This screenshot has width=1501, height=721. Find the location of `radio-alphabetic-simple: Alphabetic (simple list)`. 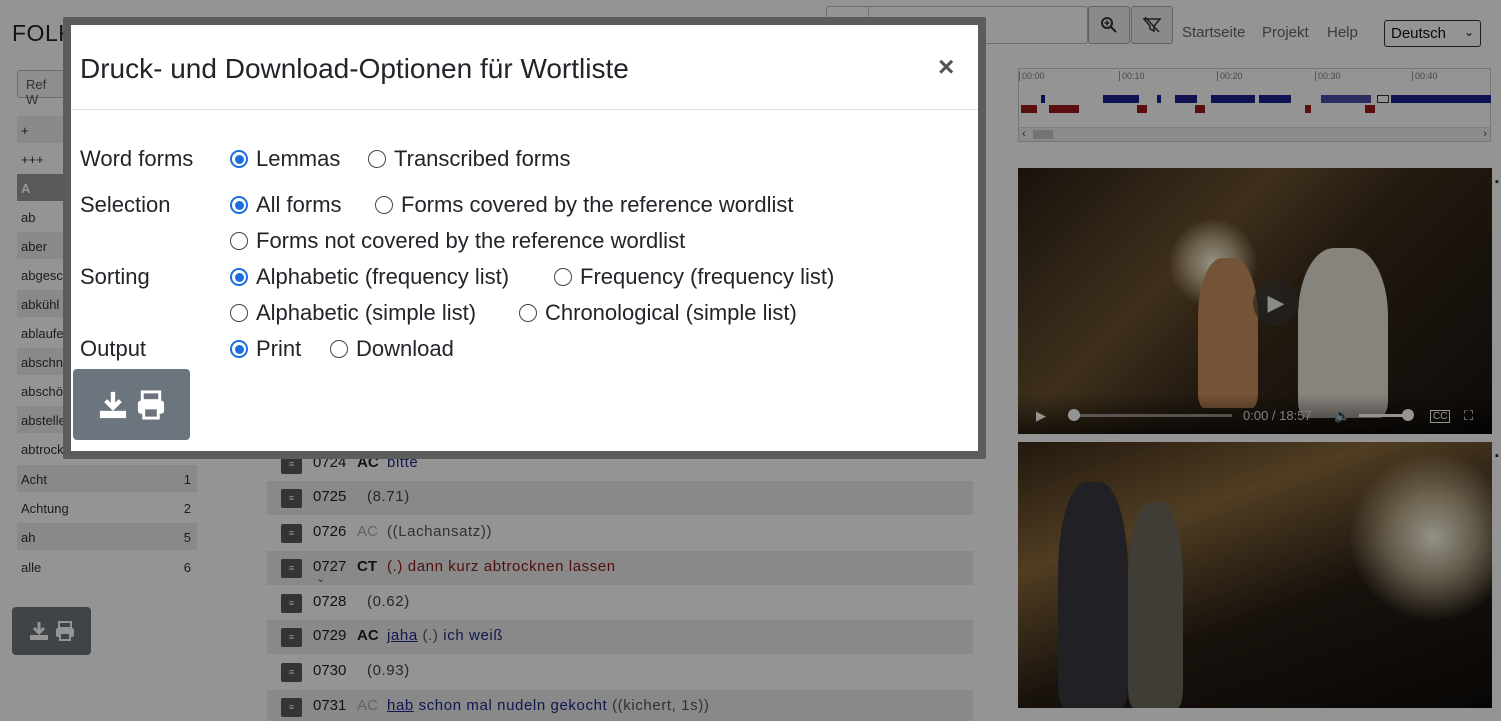

radio-alphabetic-simple: Alphabetic (simple list) is located at coordinates (353, 313).